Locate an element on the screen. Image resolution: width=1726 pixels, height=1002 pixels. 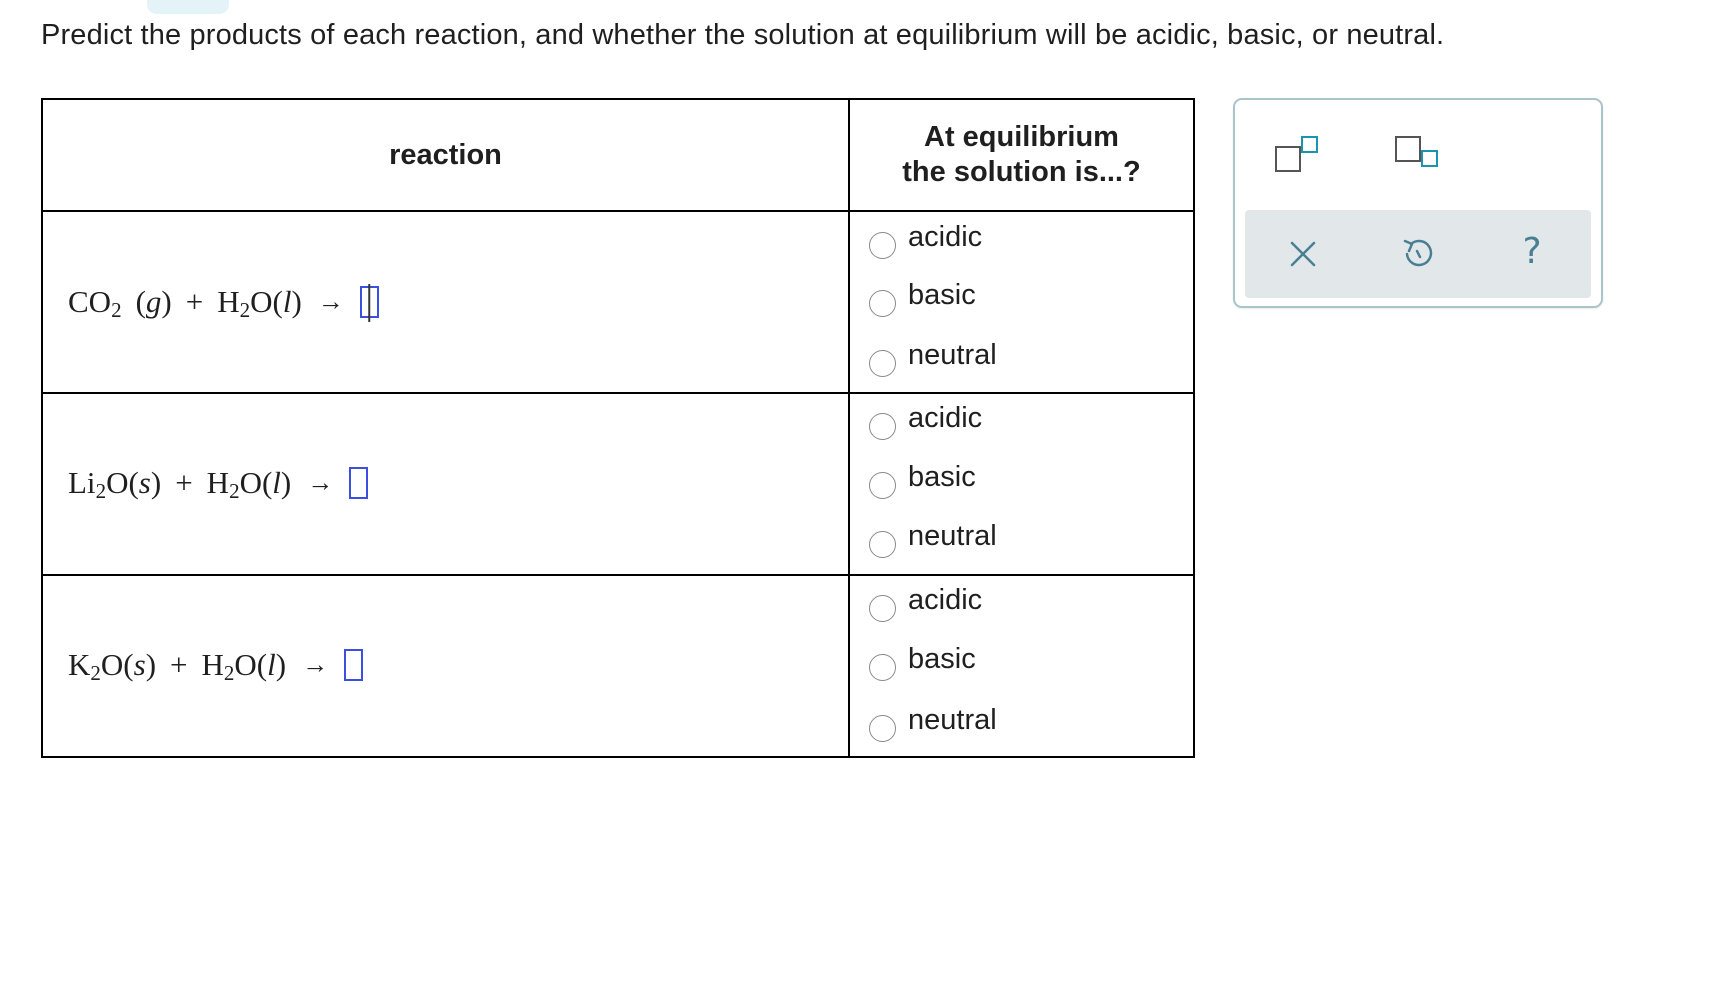
reaction-equation-co2: CO 2(g) + H 2 O(l) → is located at coordinates (223, 303).